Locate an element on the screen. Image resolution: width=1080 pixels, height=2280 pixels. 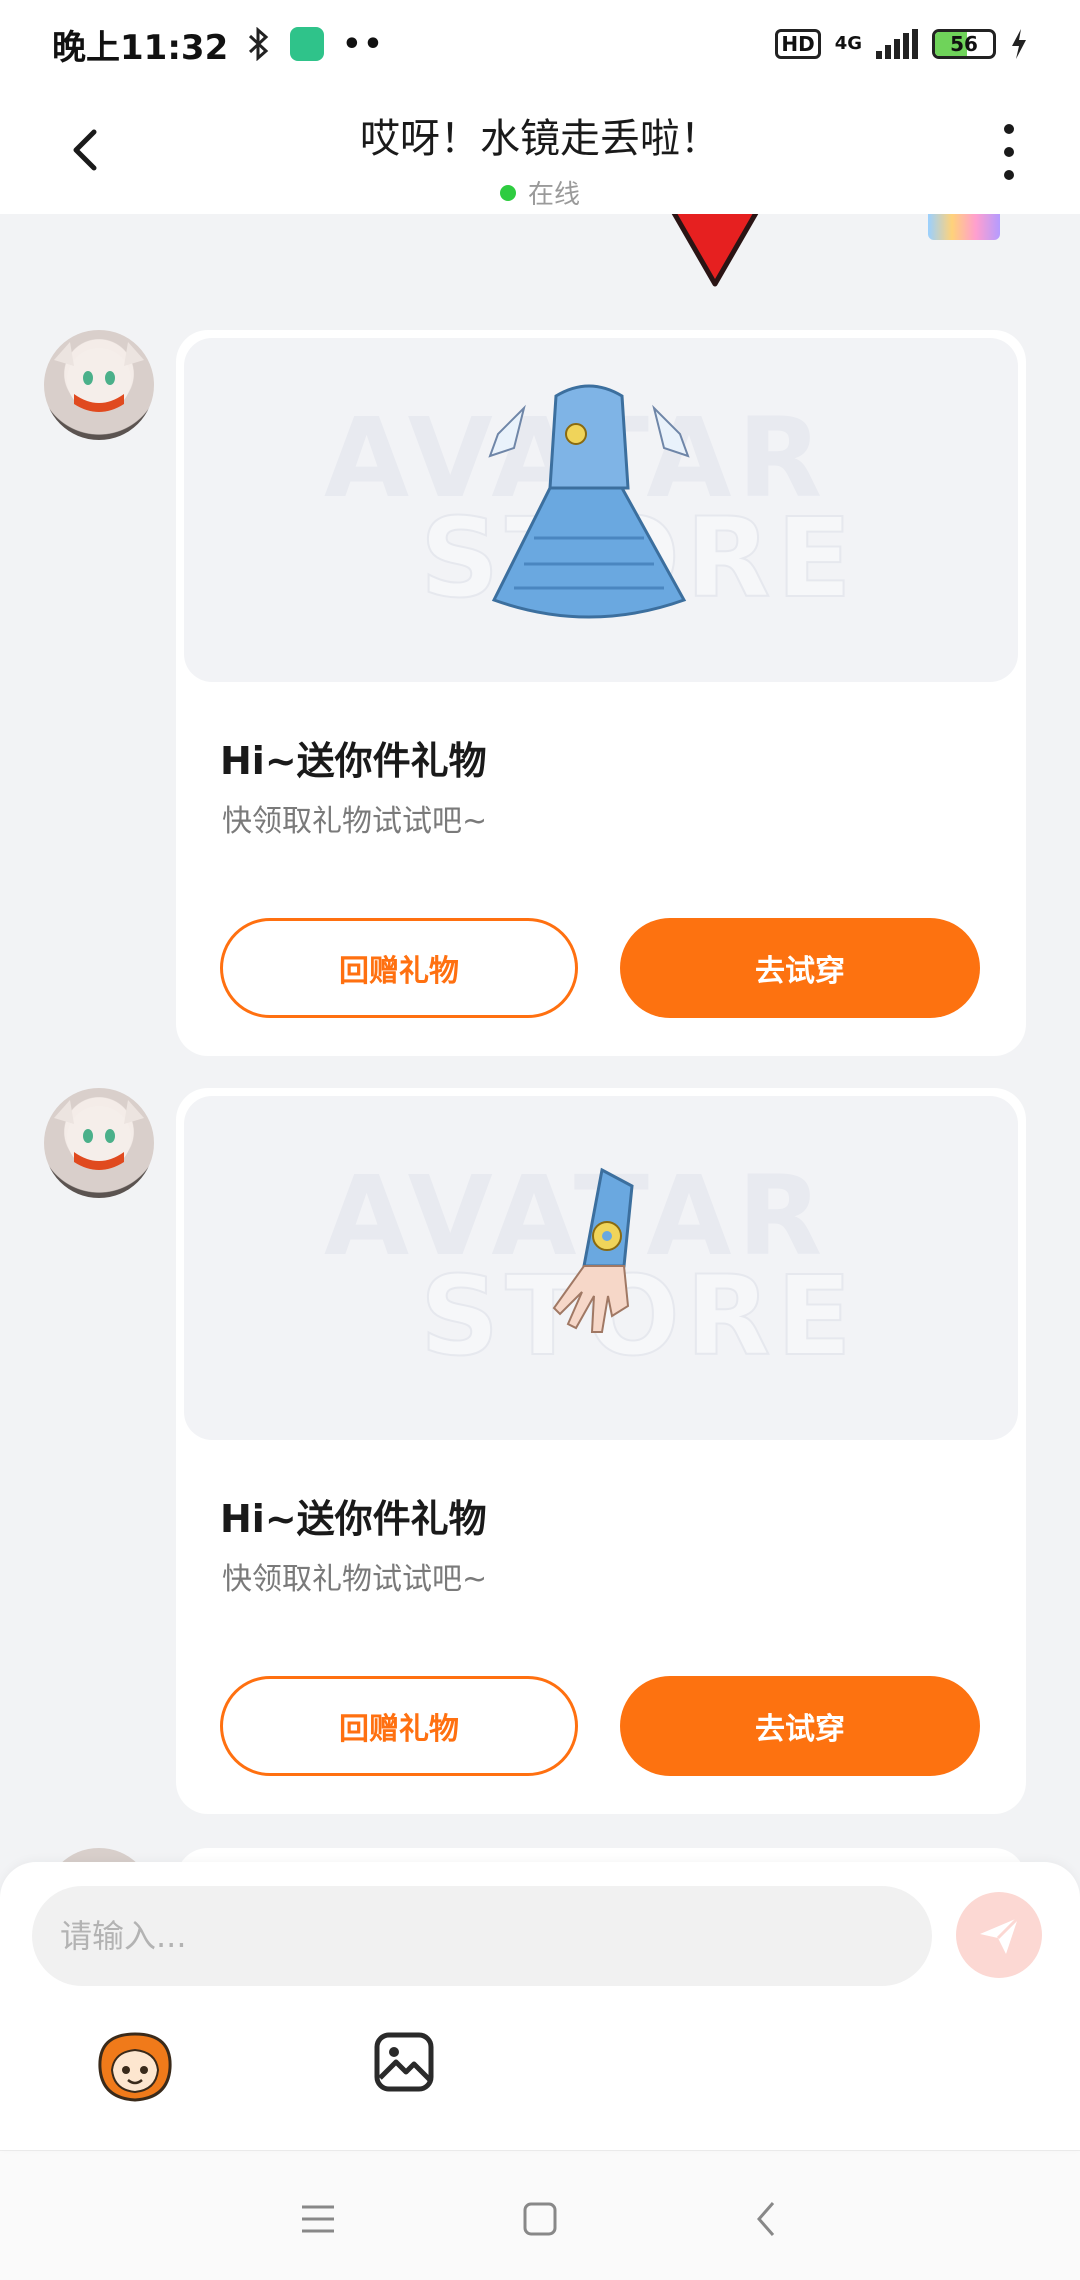
more-options-button is located at coordinates (1009, 152).